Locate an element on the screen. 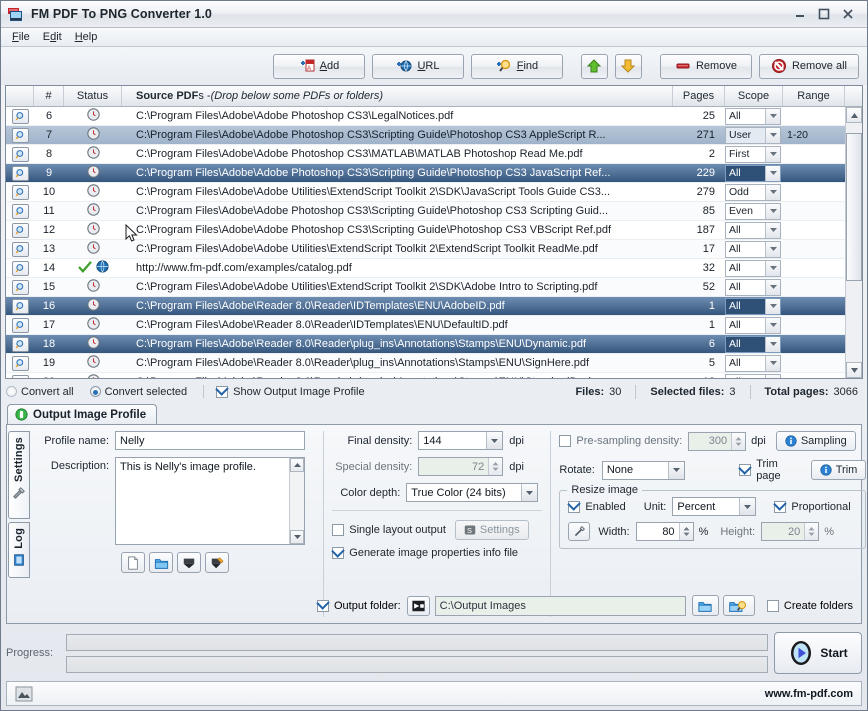 The width and height of the screenshot is (868, 711). convert-selected-radio: Convert selected is located at coordinates (138, 392).